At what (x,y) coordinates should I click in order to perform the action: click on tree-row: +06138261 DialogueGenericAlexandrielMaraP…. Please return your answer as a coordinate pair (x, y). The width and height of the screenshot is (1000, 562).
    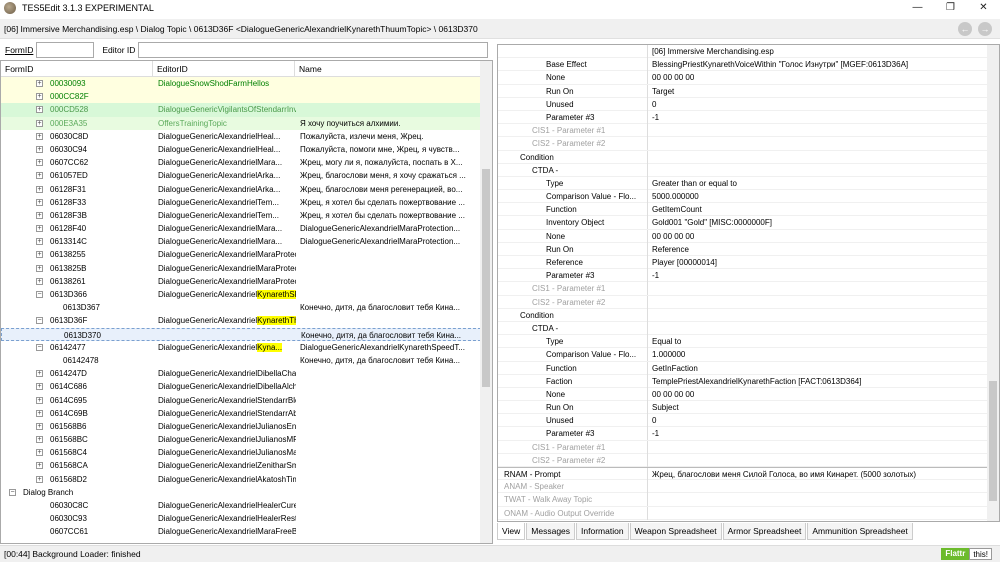
    Looking at the image, I should click on (241, 281).